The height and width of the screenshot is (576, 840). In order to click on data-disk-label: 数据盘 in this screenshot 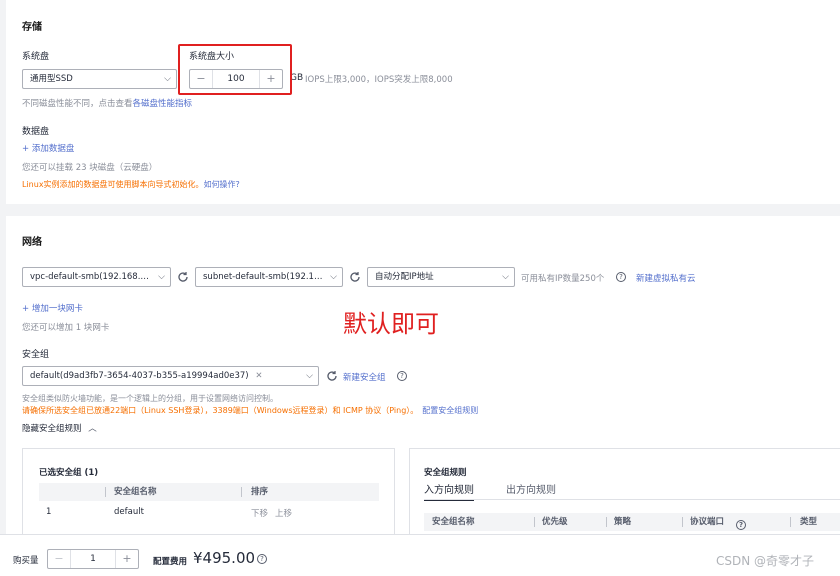, I will do `click(36, 132)`.